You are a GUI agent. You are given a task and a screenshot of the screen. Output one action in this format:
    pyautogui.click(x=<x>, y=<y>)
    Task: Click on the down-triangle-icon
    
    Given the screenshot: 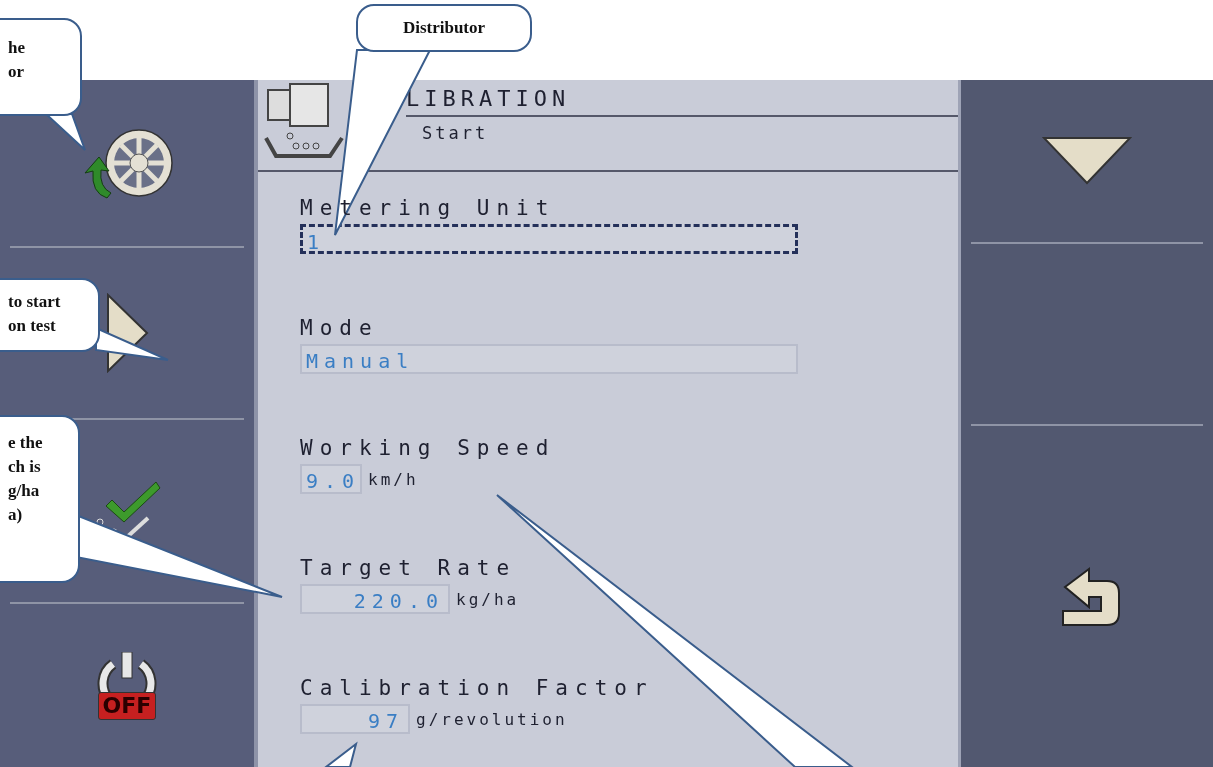 What is the action you would take?
    pyautogui.click(x=1087, y=161)
    